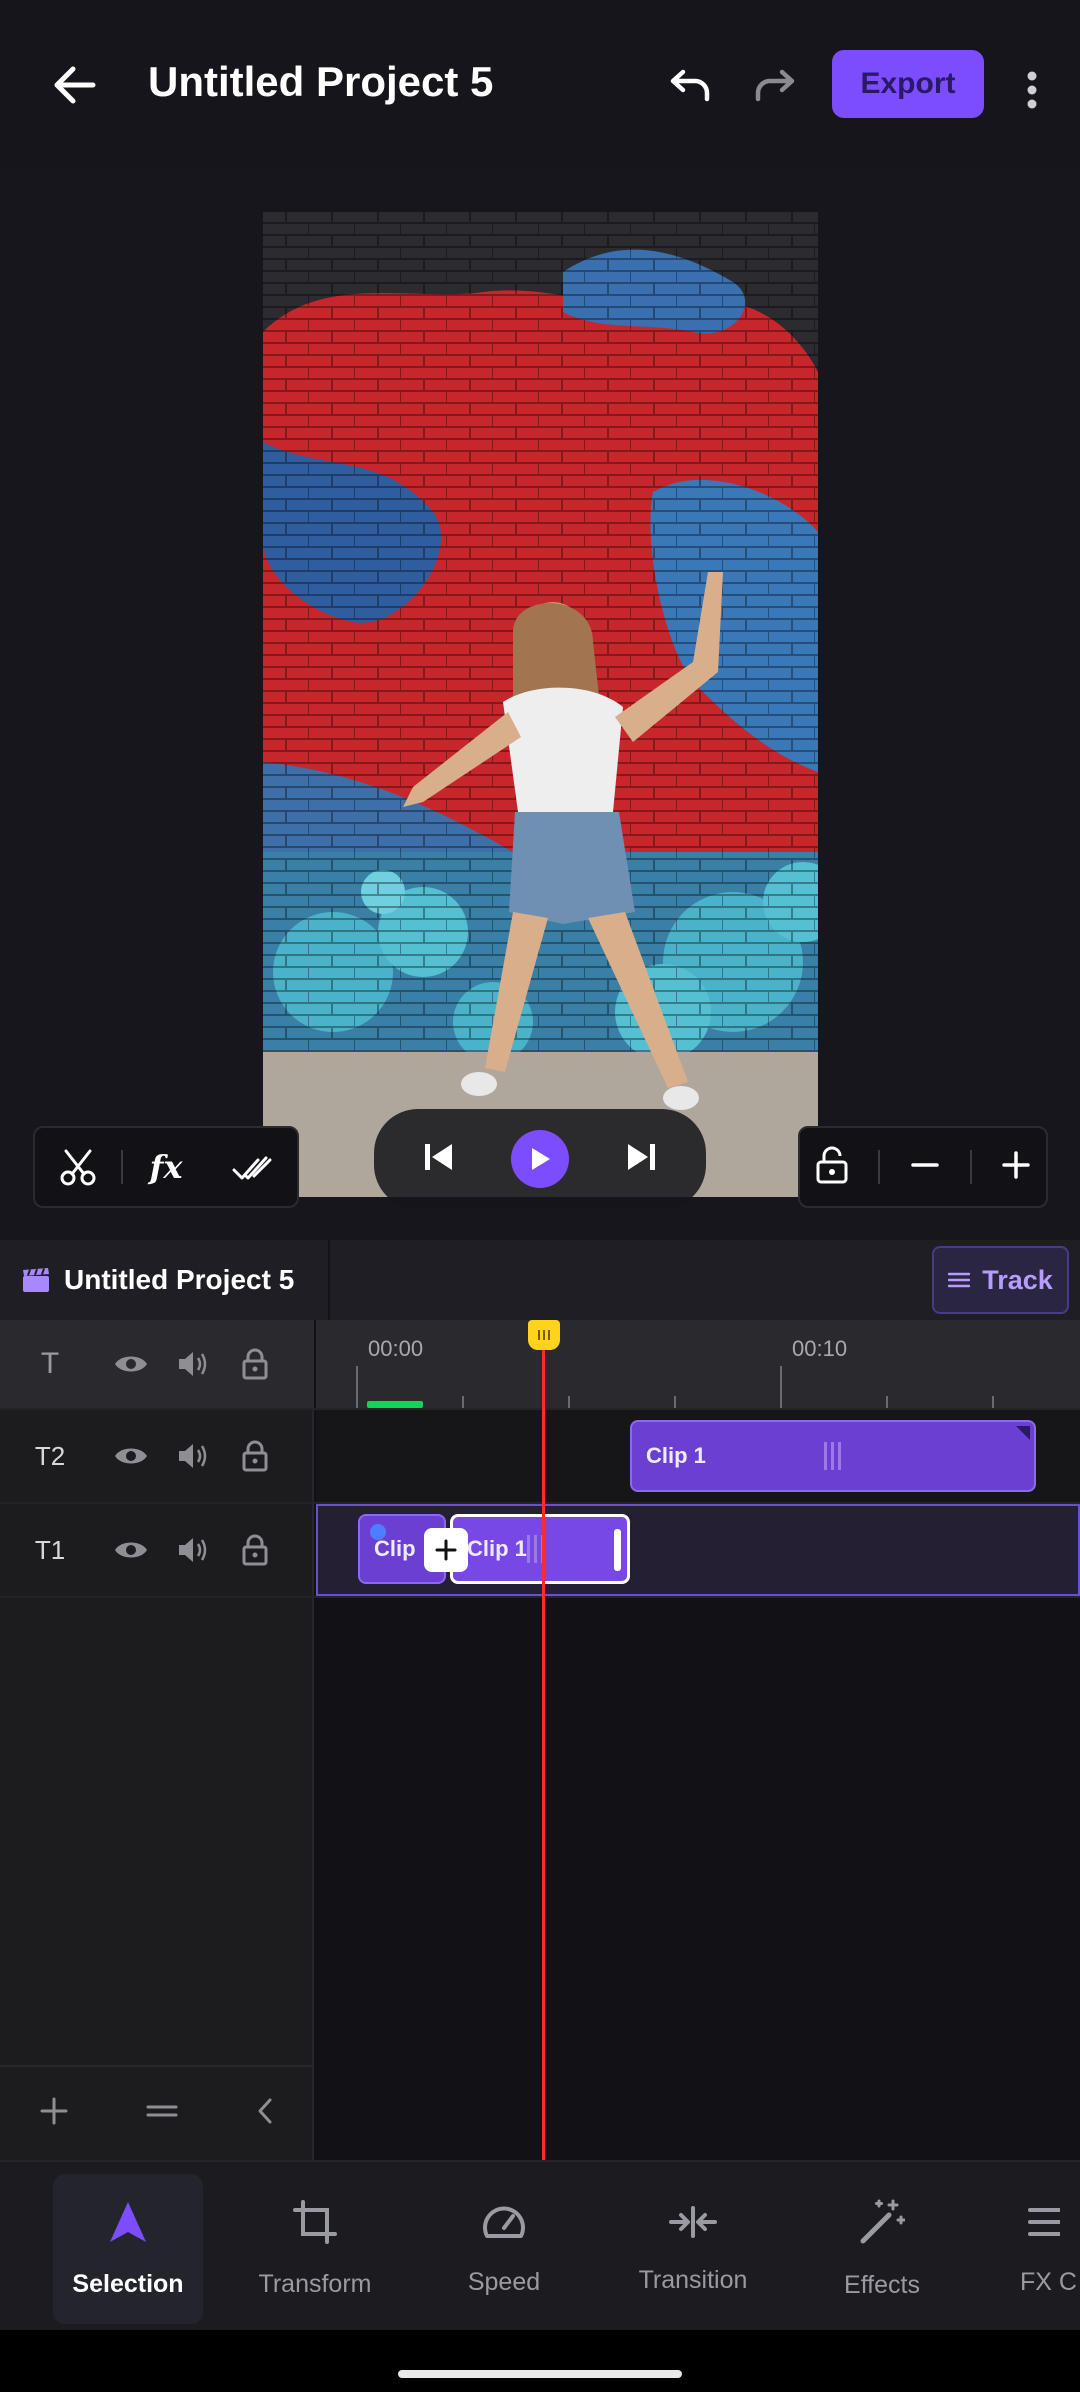  What do you see at coordinates (504, 2281) in the screenshot?
I see `nav-label: Speed` at bounding box center [504, 2281].